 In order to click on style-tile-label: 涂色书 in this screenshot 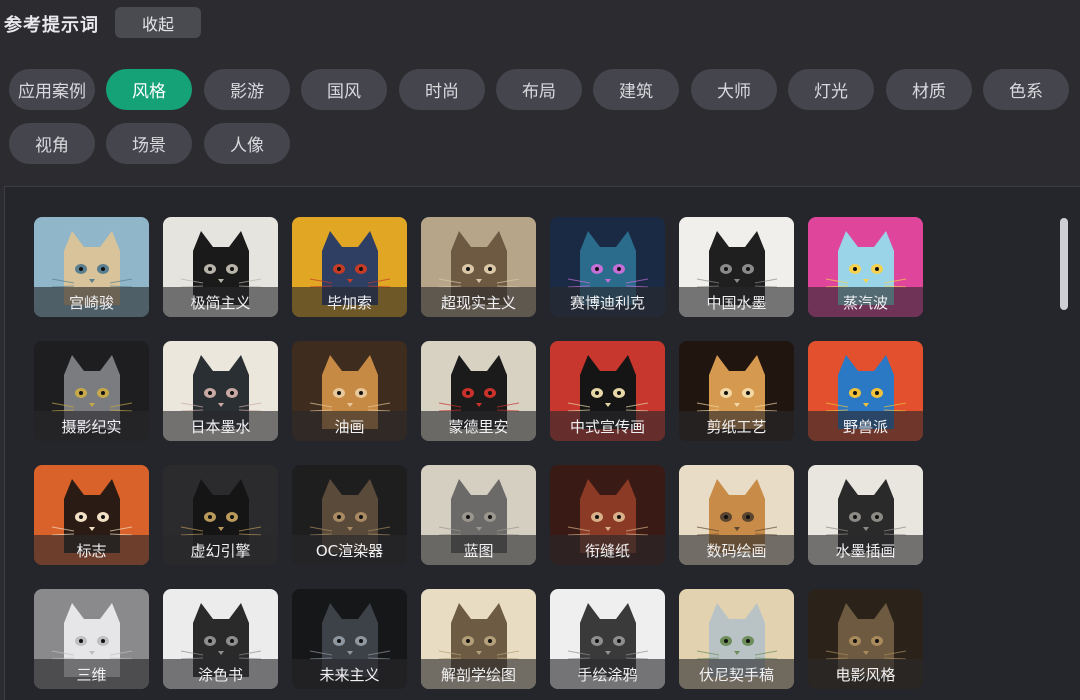, I will do `click(220, 674)`.